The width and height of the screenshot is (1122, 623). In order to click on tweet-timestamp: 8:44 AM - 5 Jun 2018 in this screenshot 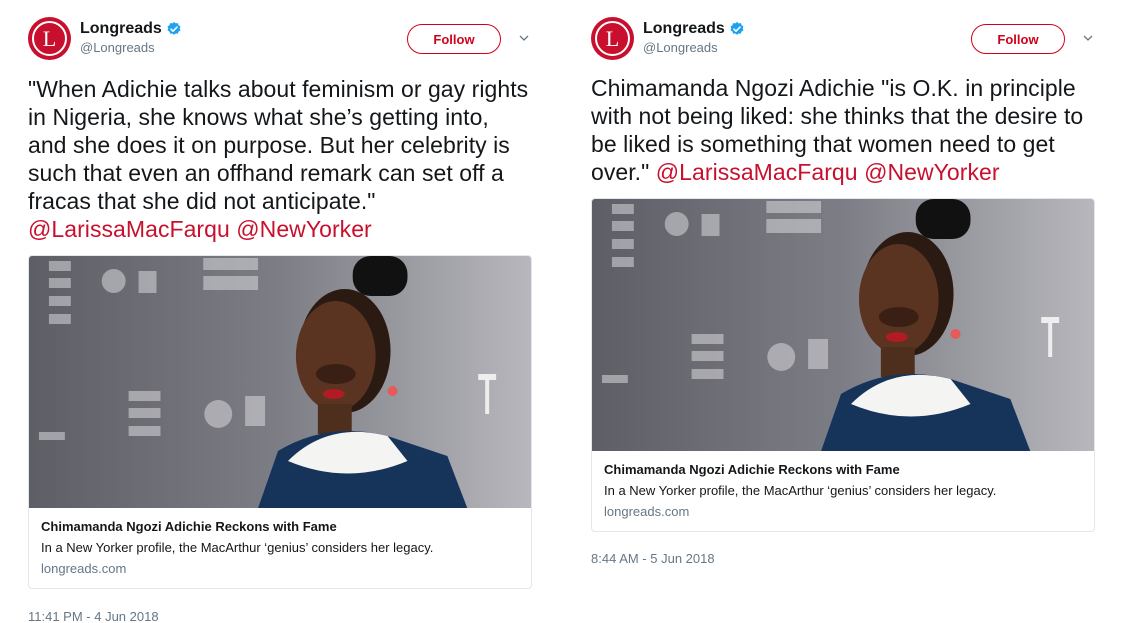, I will do `click(851, 558)`.